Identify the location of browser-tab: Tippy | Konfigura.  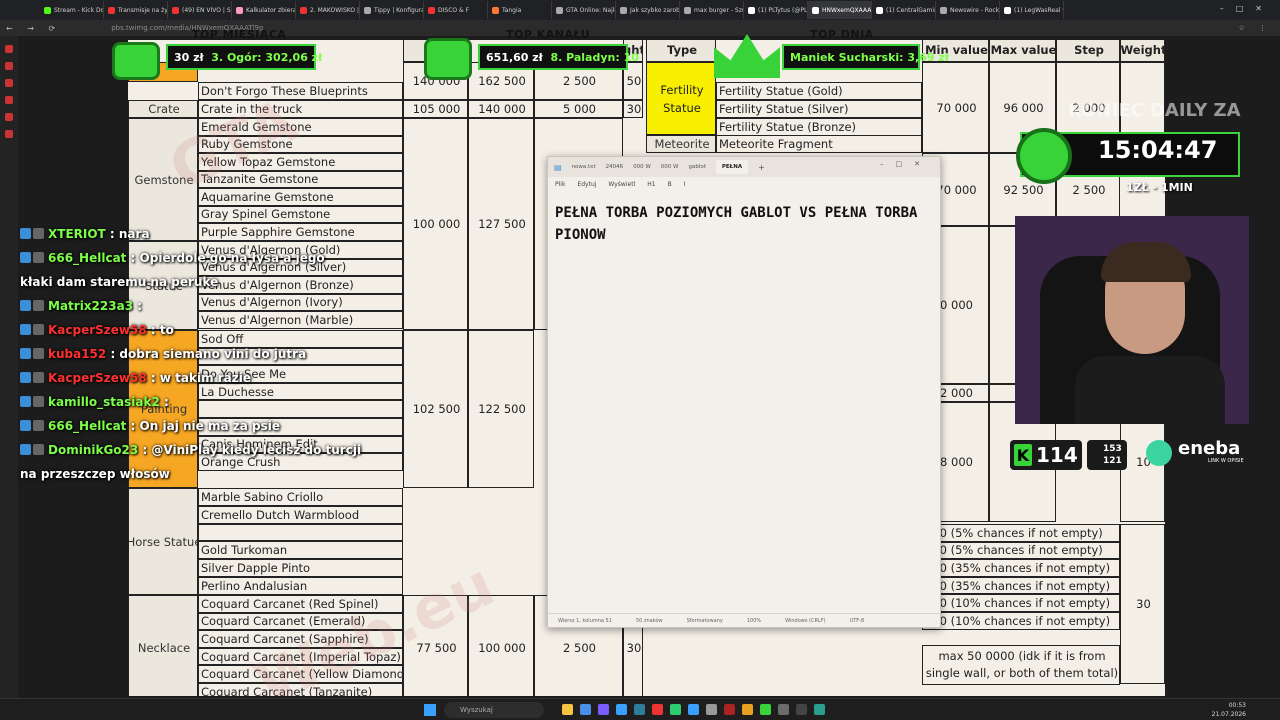
(392, 10).